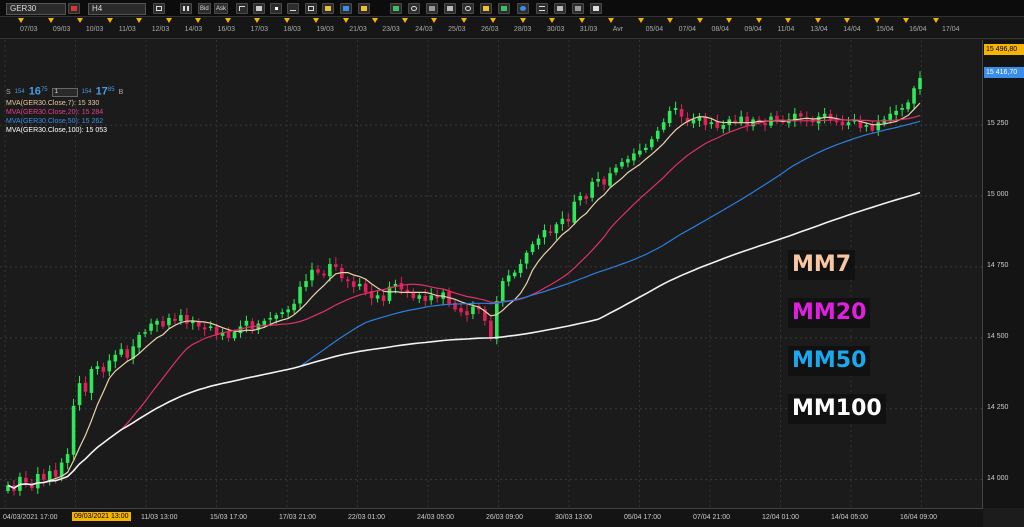 Image resolution: width=1024 pixels, height=527 pixels. Describe the element at coordinates (36, 9) in the screenshot. I see `symbol-input: GER30` at that location.